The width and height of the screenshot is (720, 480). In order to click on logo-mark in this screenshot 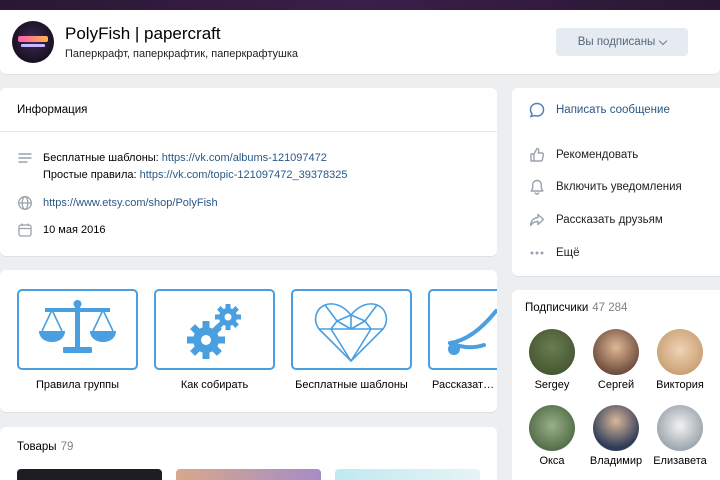, I will do `click(33, 39)`.